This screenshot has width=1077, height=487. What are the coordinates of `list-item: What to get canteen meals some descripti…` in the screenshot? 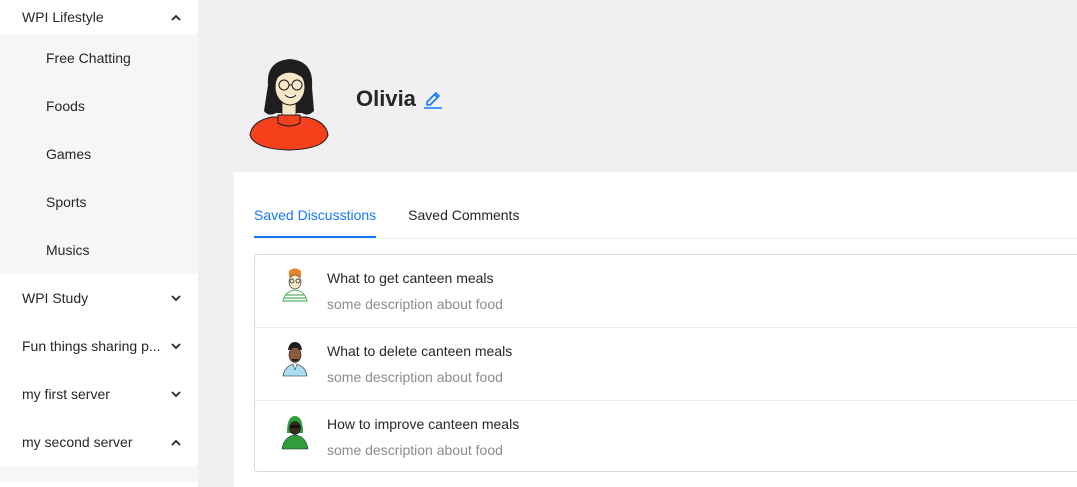 It's located at (666, 291).